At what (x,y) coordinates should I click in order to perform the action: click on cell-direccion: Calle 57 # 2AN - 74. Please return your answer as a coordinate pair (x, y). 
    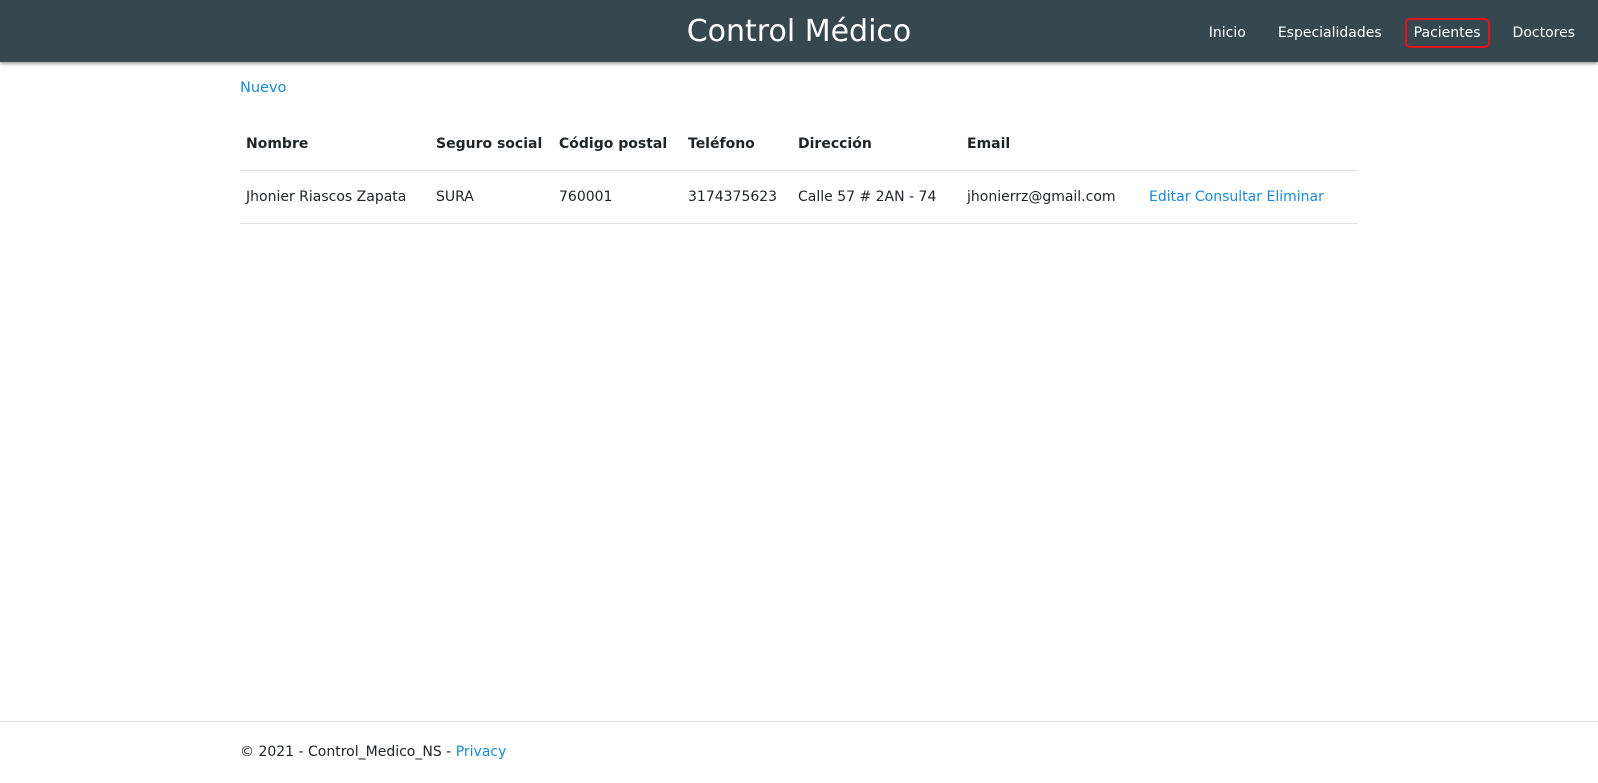
    Looking at the image, I should click on (876, 197).